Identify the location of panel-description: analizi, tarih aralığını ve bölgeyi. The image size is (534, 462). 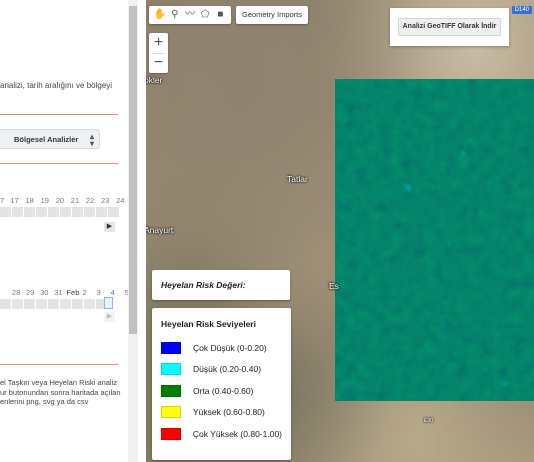
(56, 85).